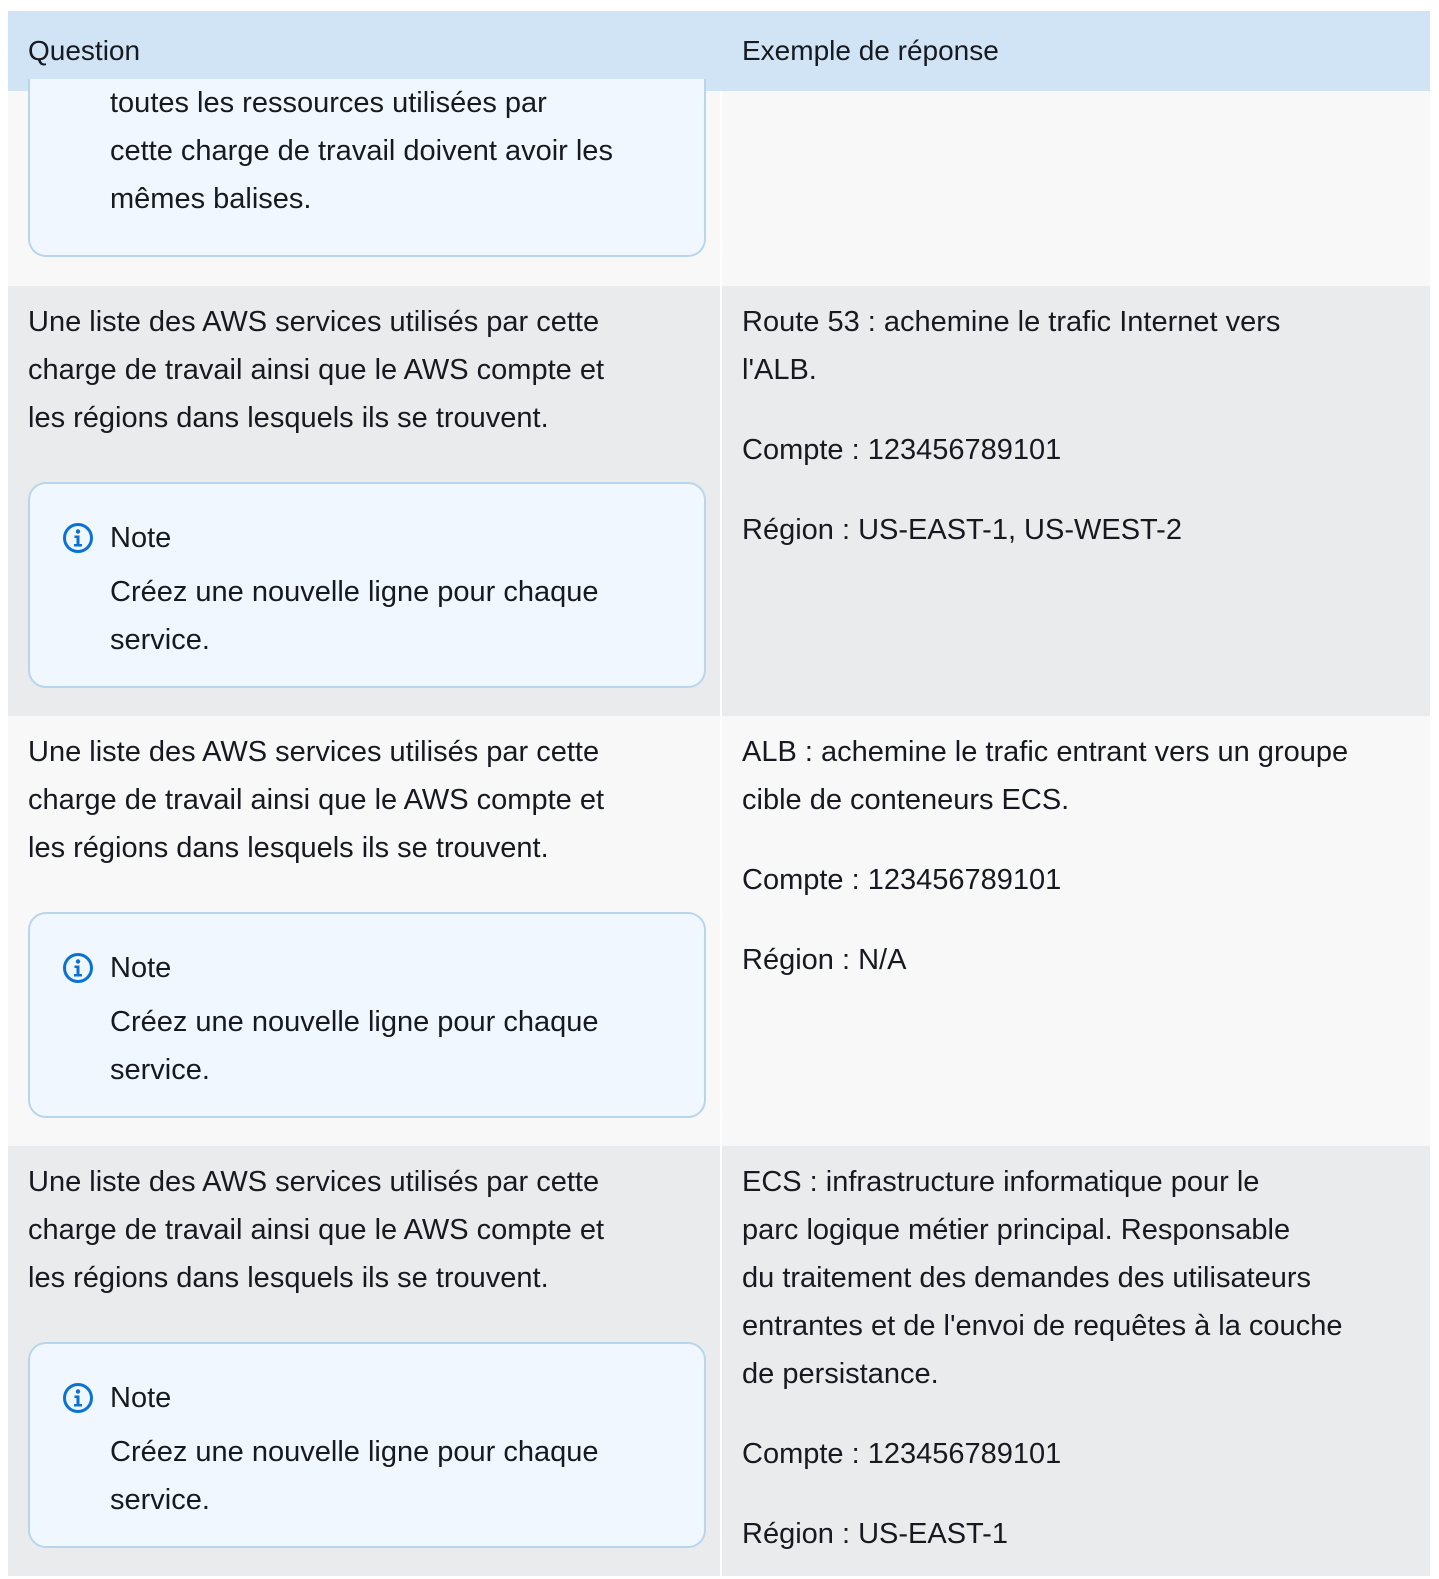  I want to click on region-text: Région : US-EAST-1, so click(875, 1534).